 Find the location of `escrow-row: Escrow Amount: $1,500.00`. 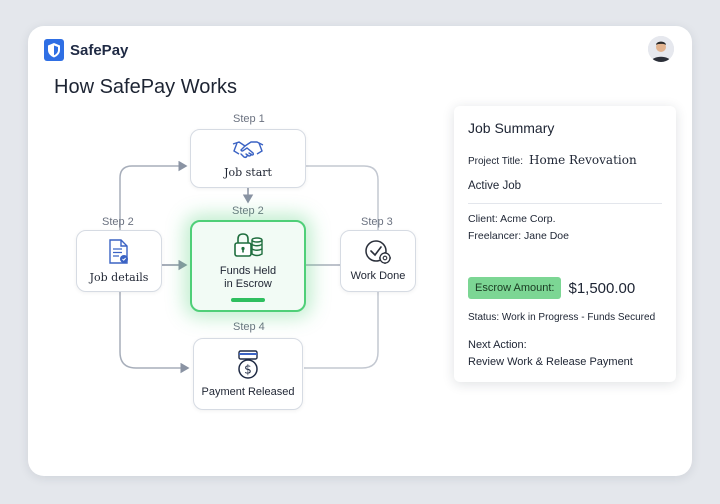

escrow-row: Escrow Amount: $1,500.00 is located at coordinates (551, 288).